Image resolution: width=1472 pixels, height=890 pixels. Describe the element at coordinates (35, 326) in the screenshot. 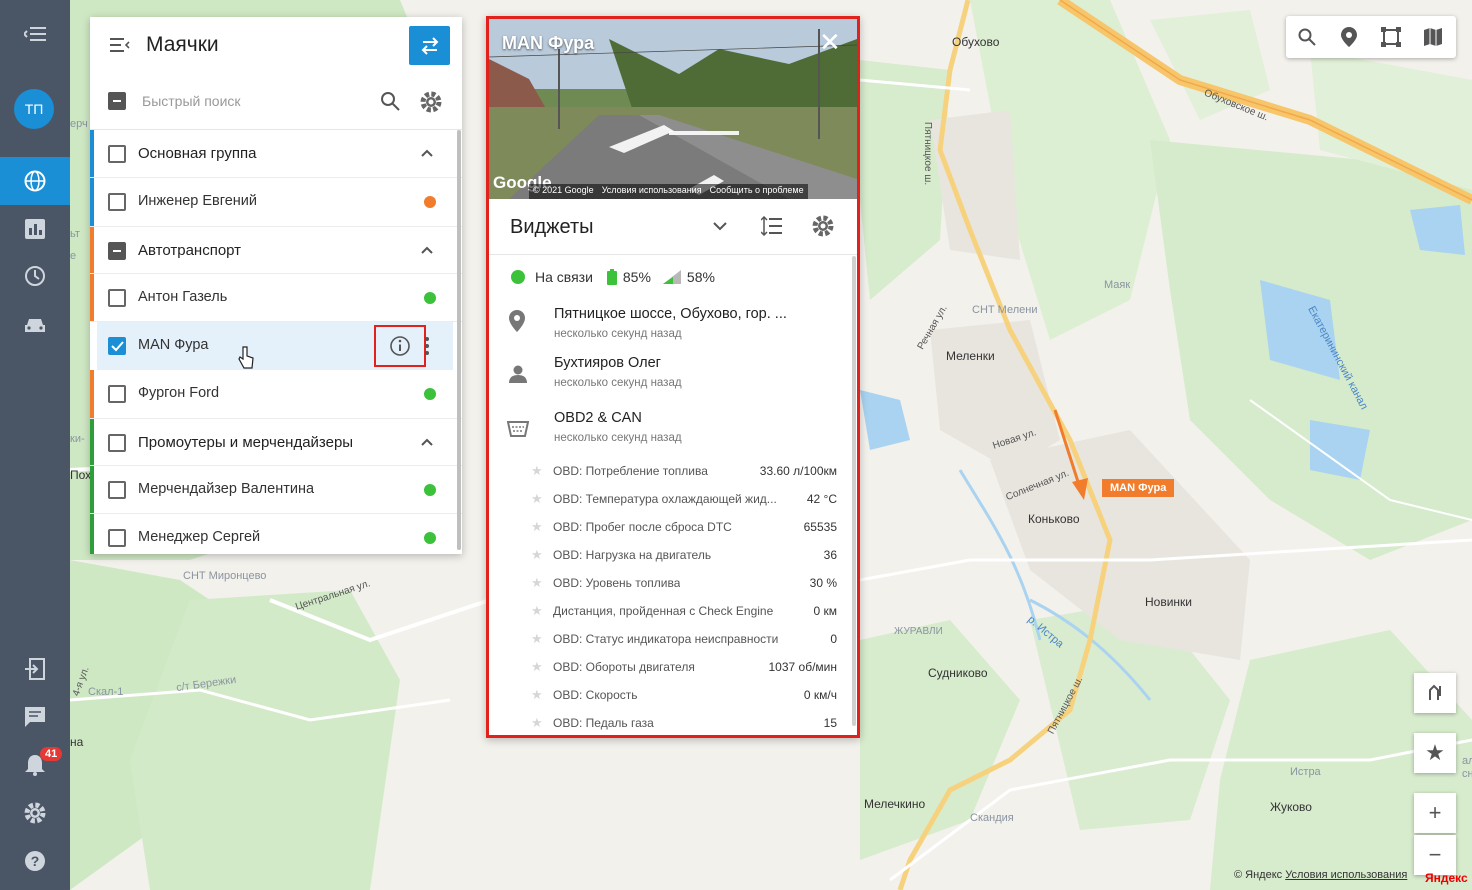

I see `nav-vehicles` at that location.